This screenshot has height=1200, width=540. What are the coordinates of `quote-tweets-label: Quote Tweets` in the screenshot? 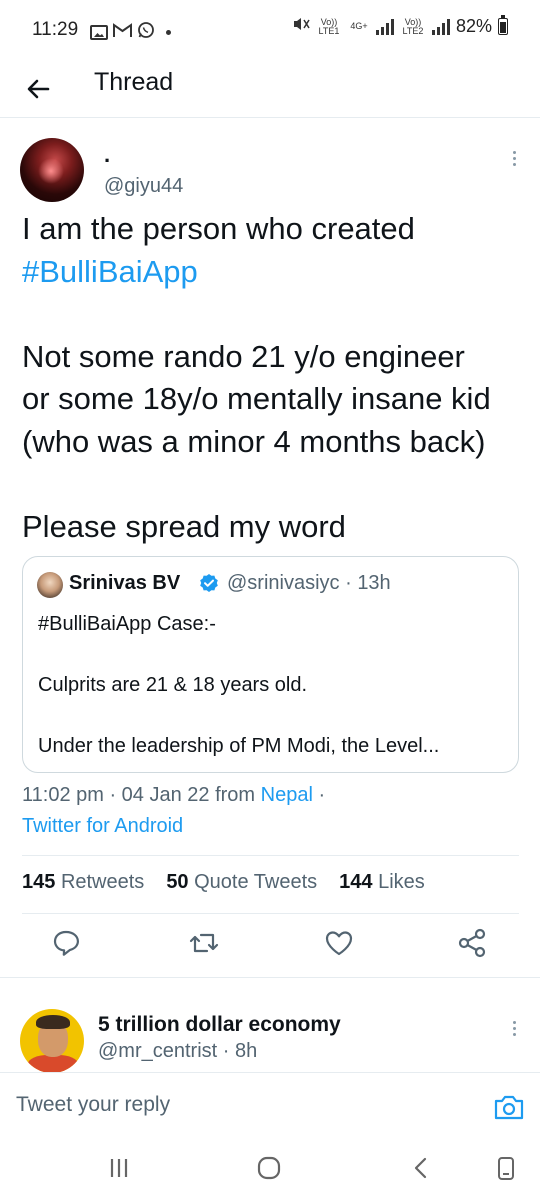 It's located at (256, 882).